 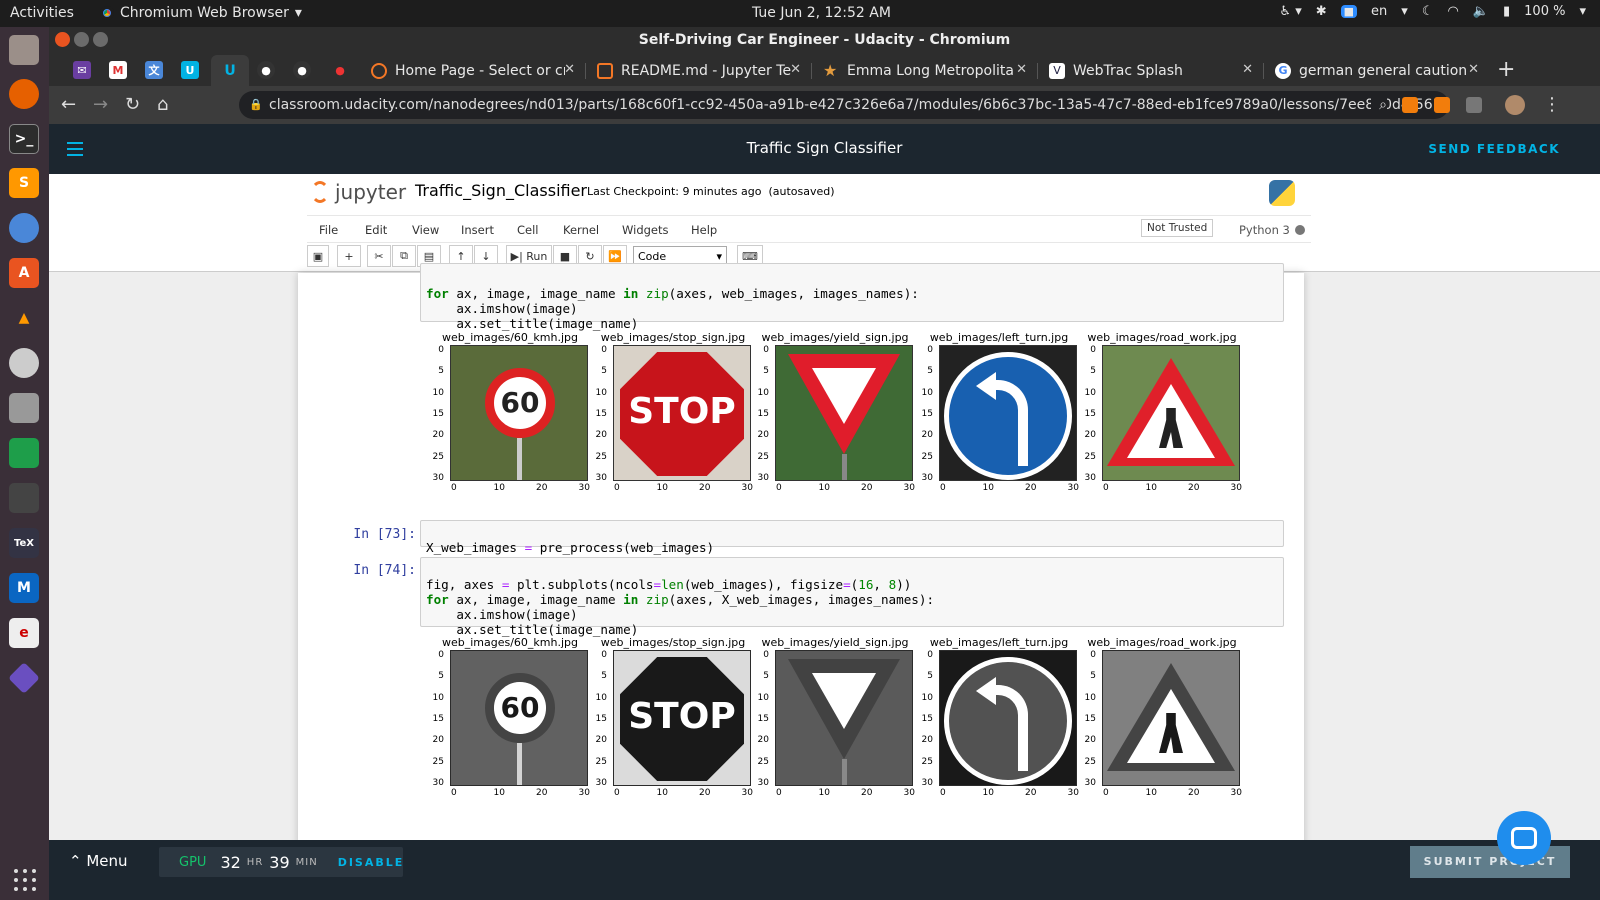 What do you see at coordinates (379, 256) in the screenshot?
I see `cut-icon: ✂` at bounding box center [379, 256].